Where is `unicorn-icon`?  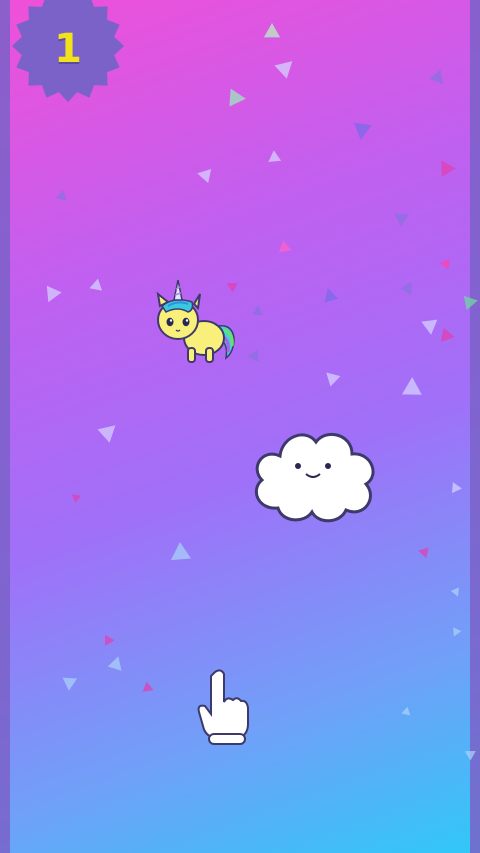 unicorn-icon is located at coordinates (195, 321).